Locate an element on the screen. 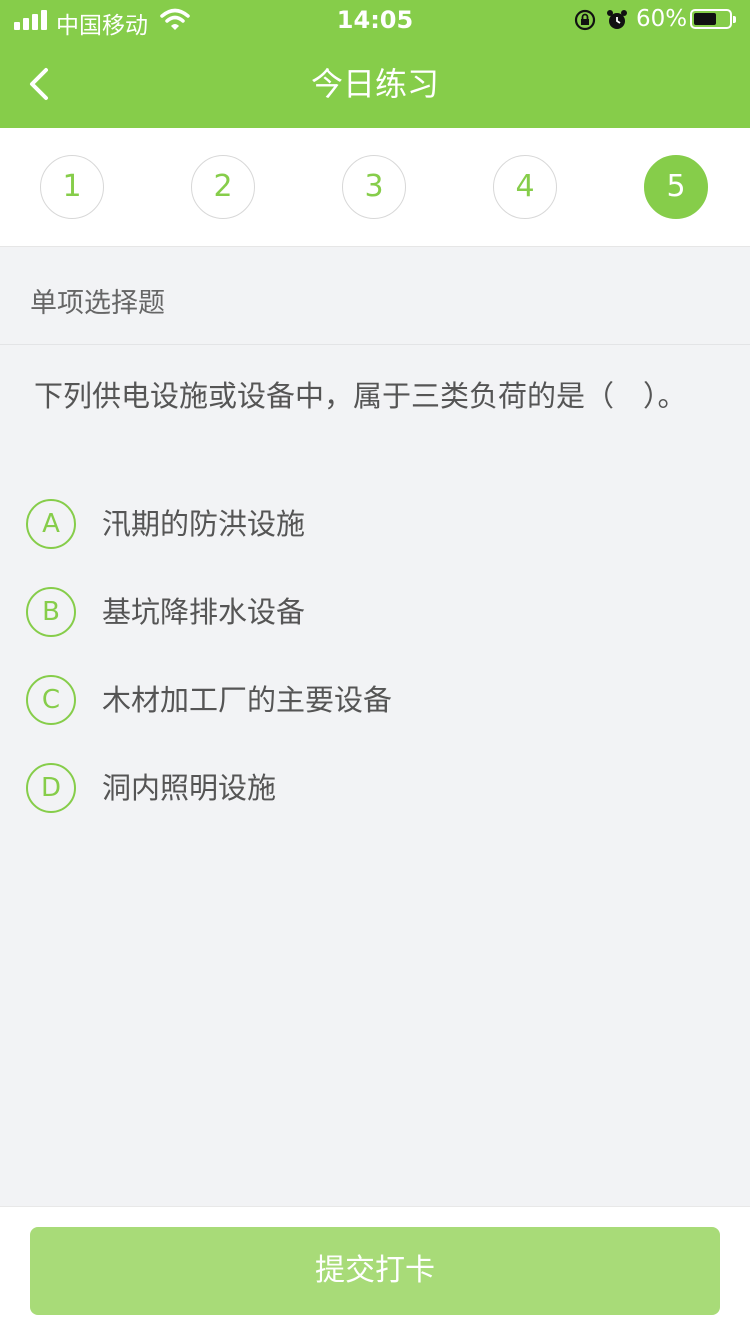  step-1: 1 is located at coordinates (72, 187).